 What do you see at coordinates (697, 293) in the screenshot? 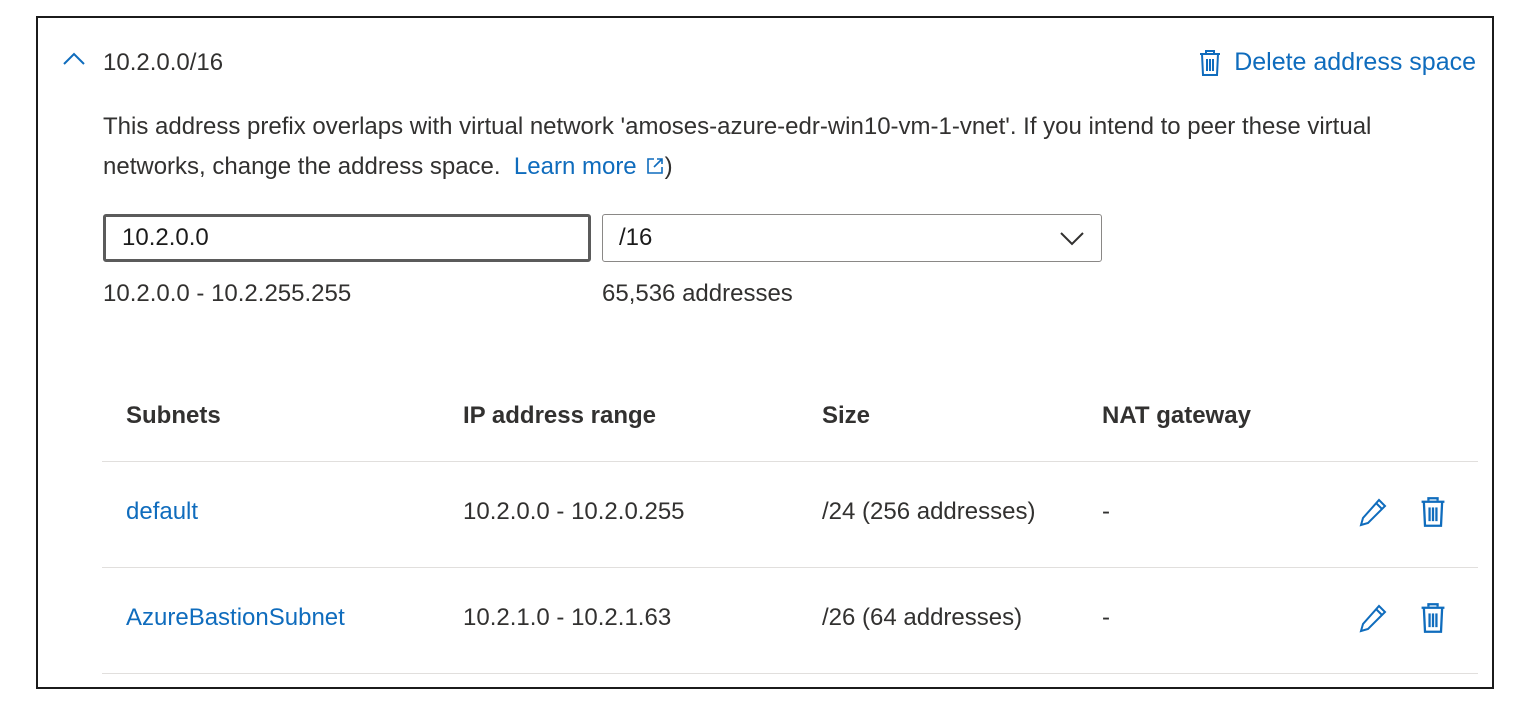
I see `address-count-text: 65,536 addresses` at bounding box center [697, 293].